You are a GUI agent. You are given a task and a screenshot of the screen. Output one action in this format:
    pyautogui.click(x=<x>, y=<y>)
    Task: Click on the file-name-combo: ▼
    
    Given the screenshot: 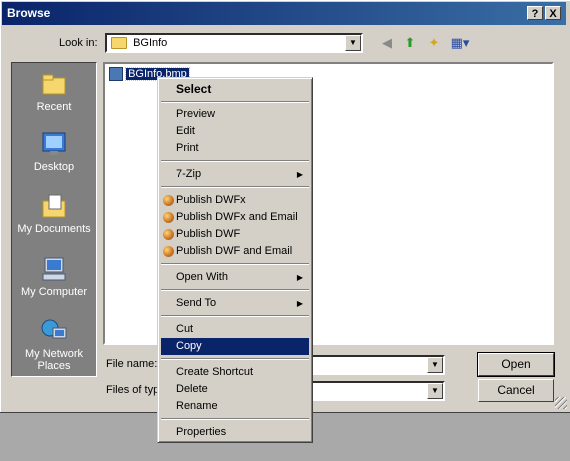 What is the action you would take?
    pyautogui.click(x=372, y=365)
    